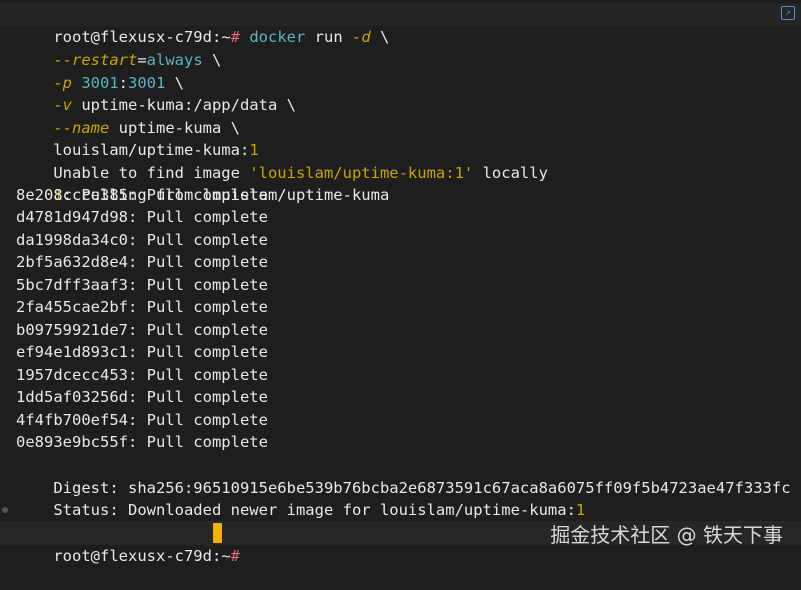  What do you see at coordinates (137, 137) in the screenshot?
I see `command-line-6: louislam/uptime-kuma:1` at bounding box center [137, 137].